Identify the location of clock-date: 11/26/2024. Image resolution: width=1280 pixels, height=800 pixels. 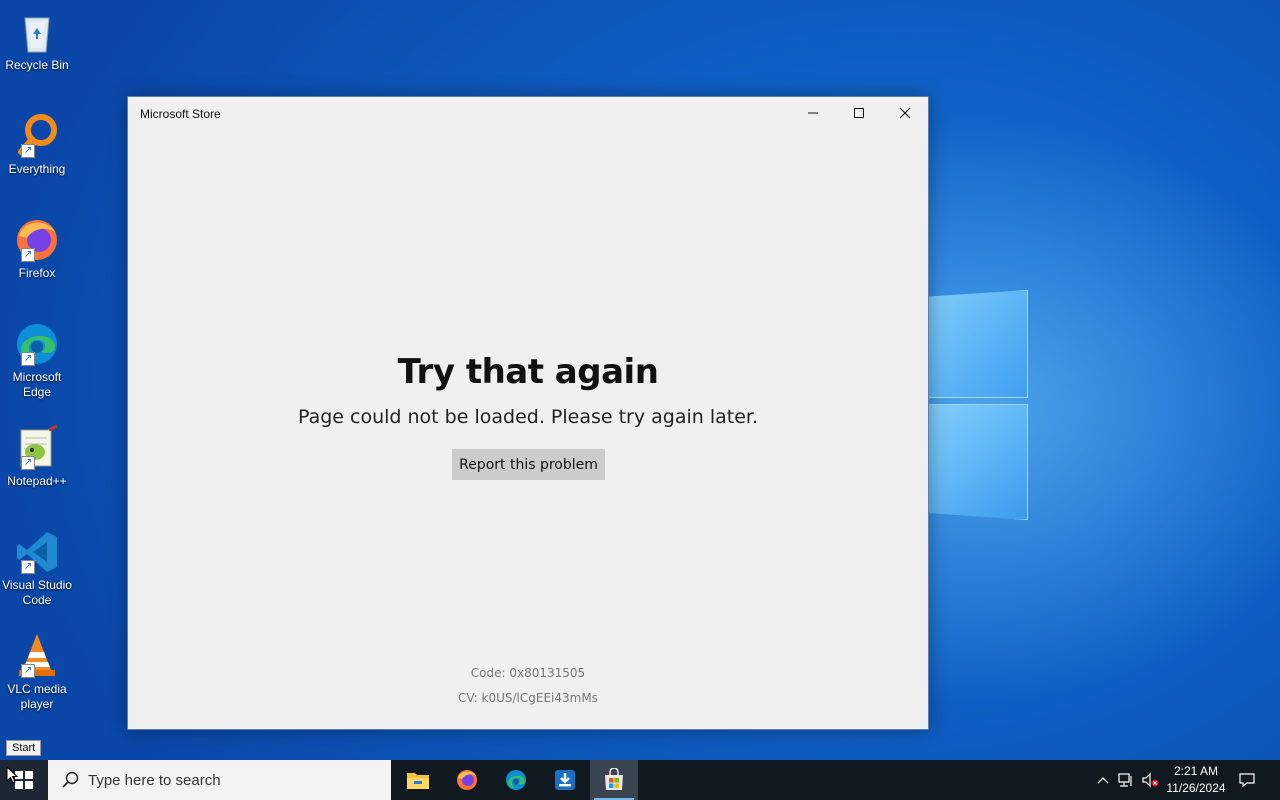
(1196, 788).